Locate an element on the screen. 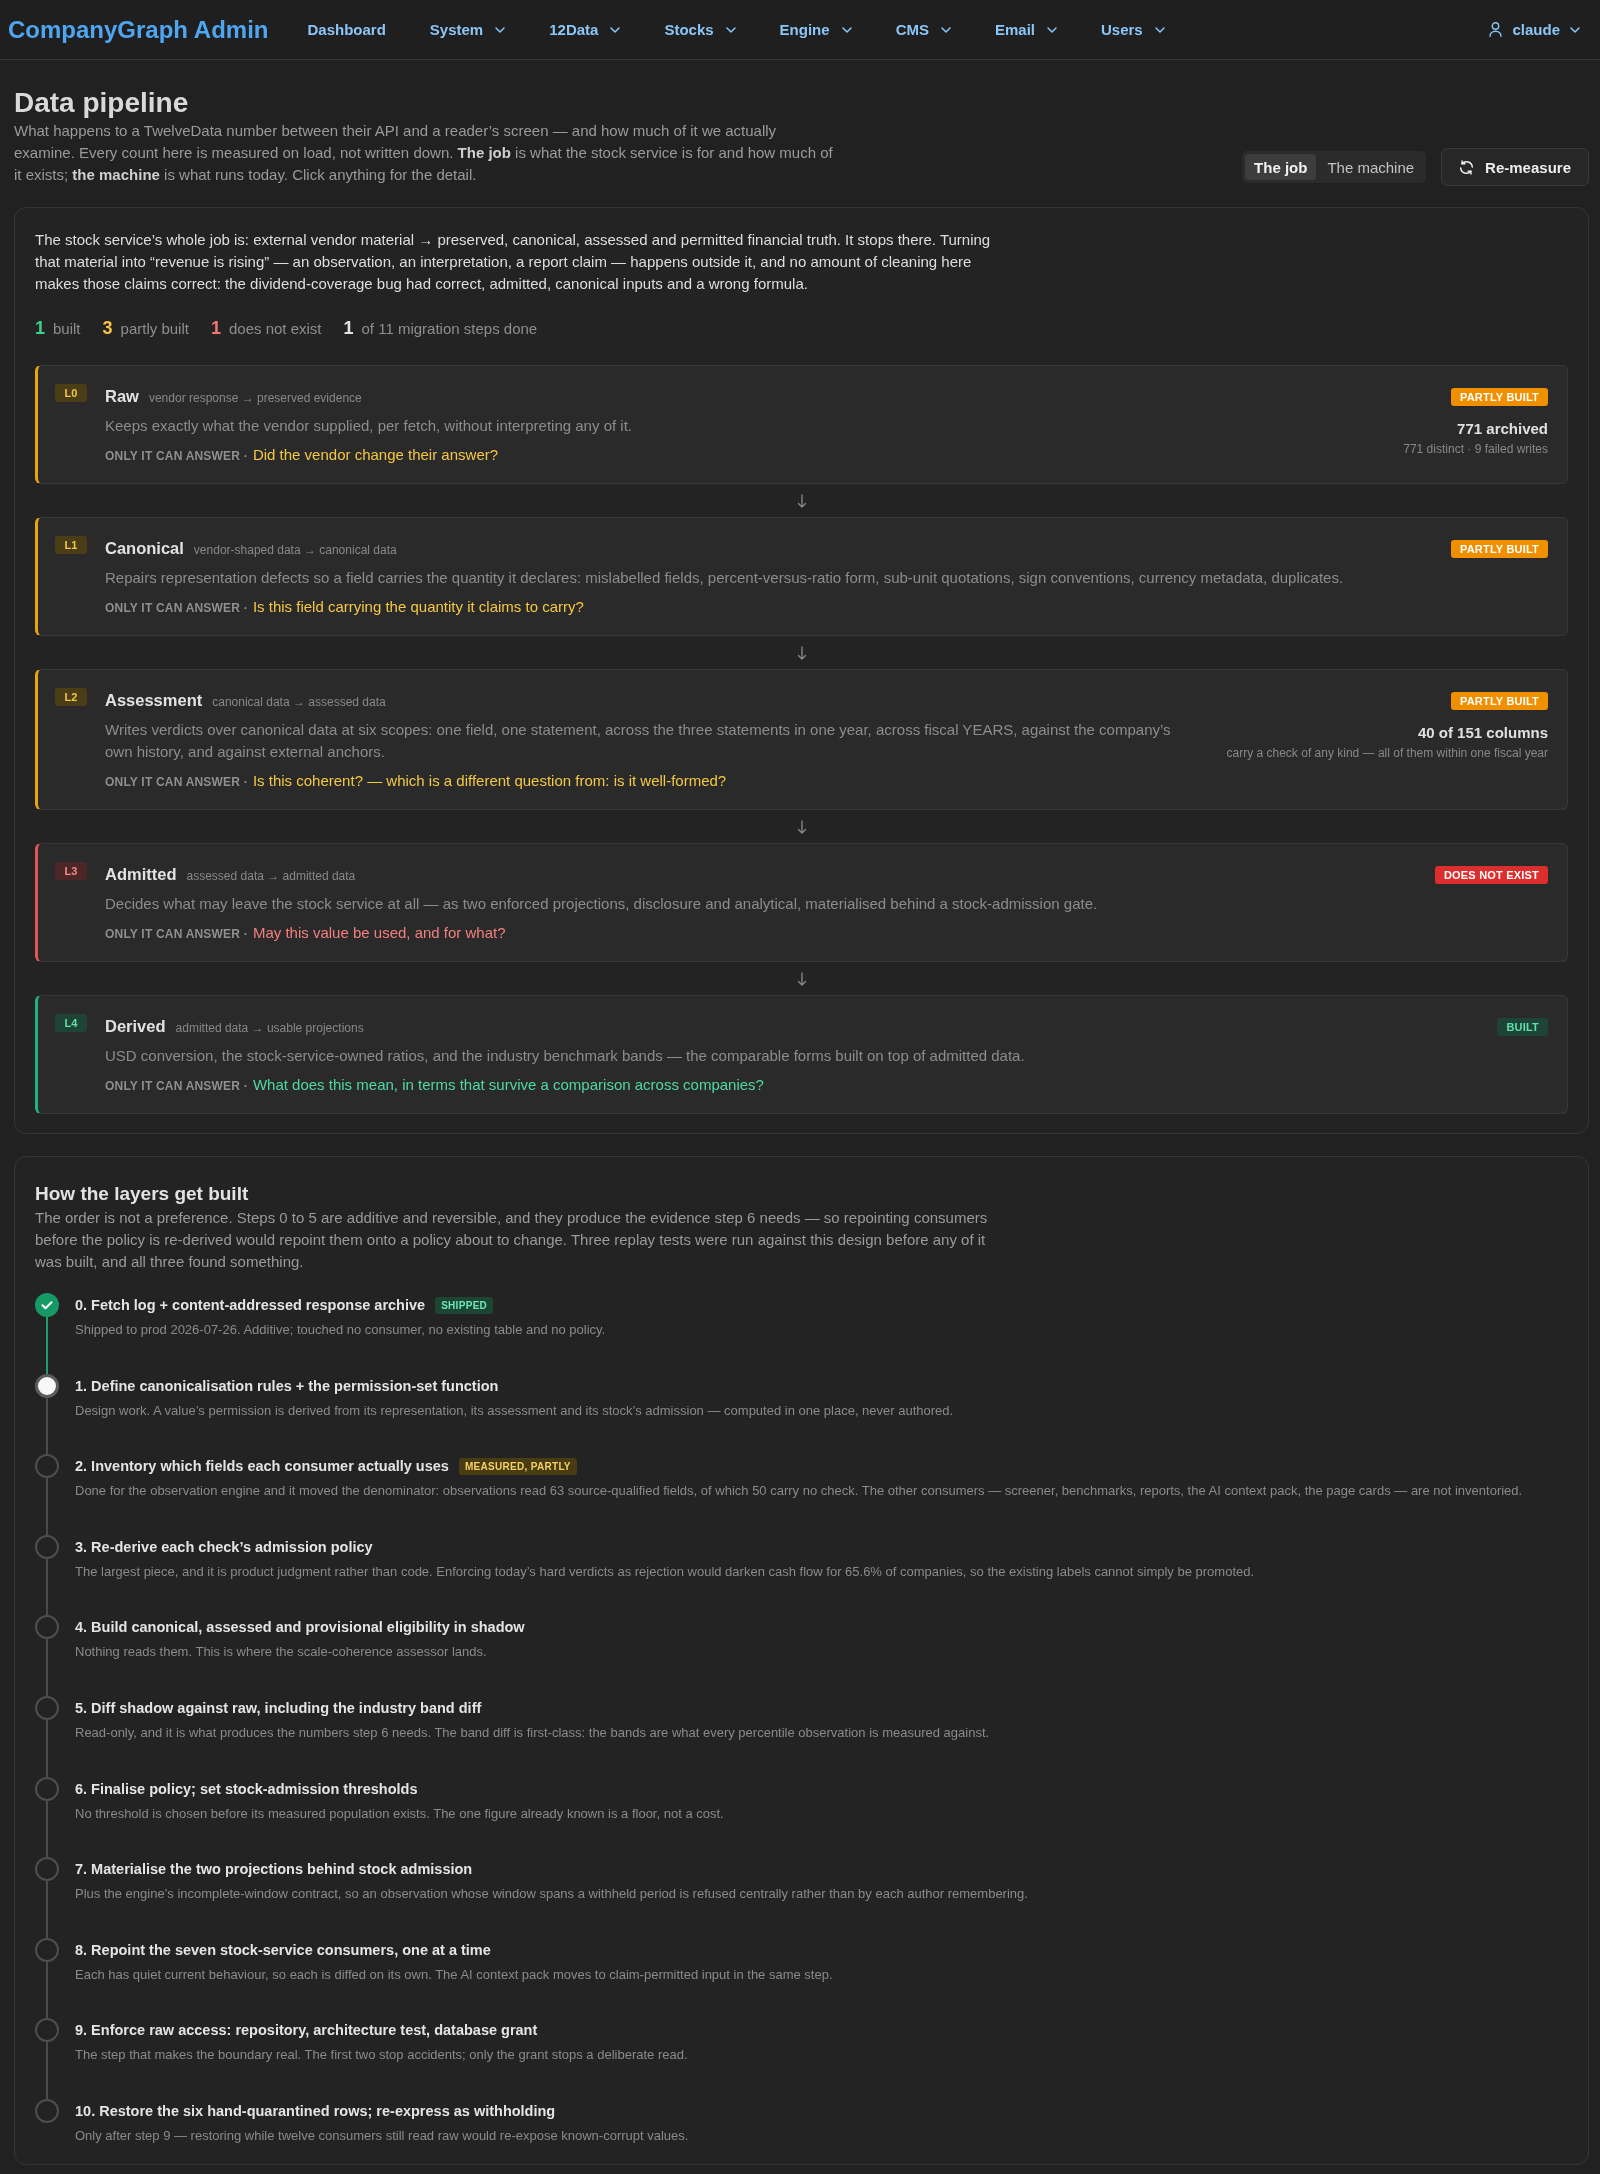 The width and height of the screenshot is (1600, 2174). nav-menu-item: 12Data is located at coordinates (585, 29).